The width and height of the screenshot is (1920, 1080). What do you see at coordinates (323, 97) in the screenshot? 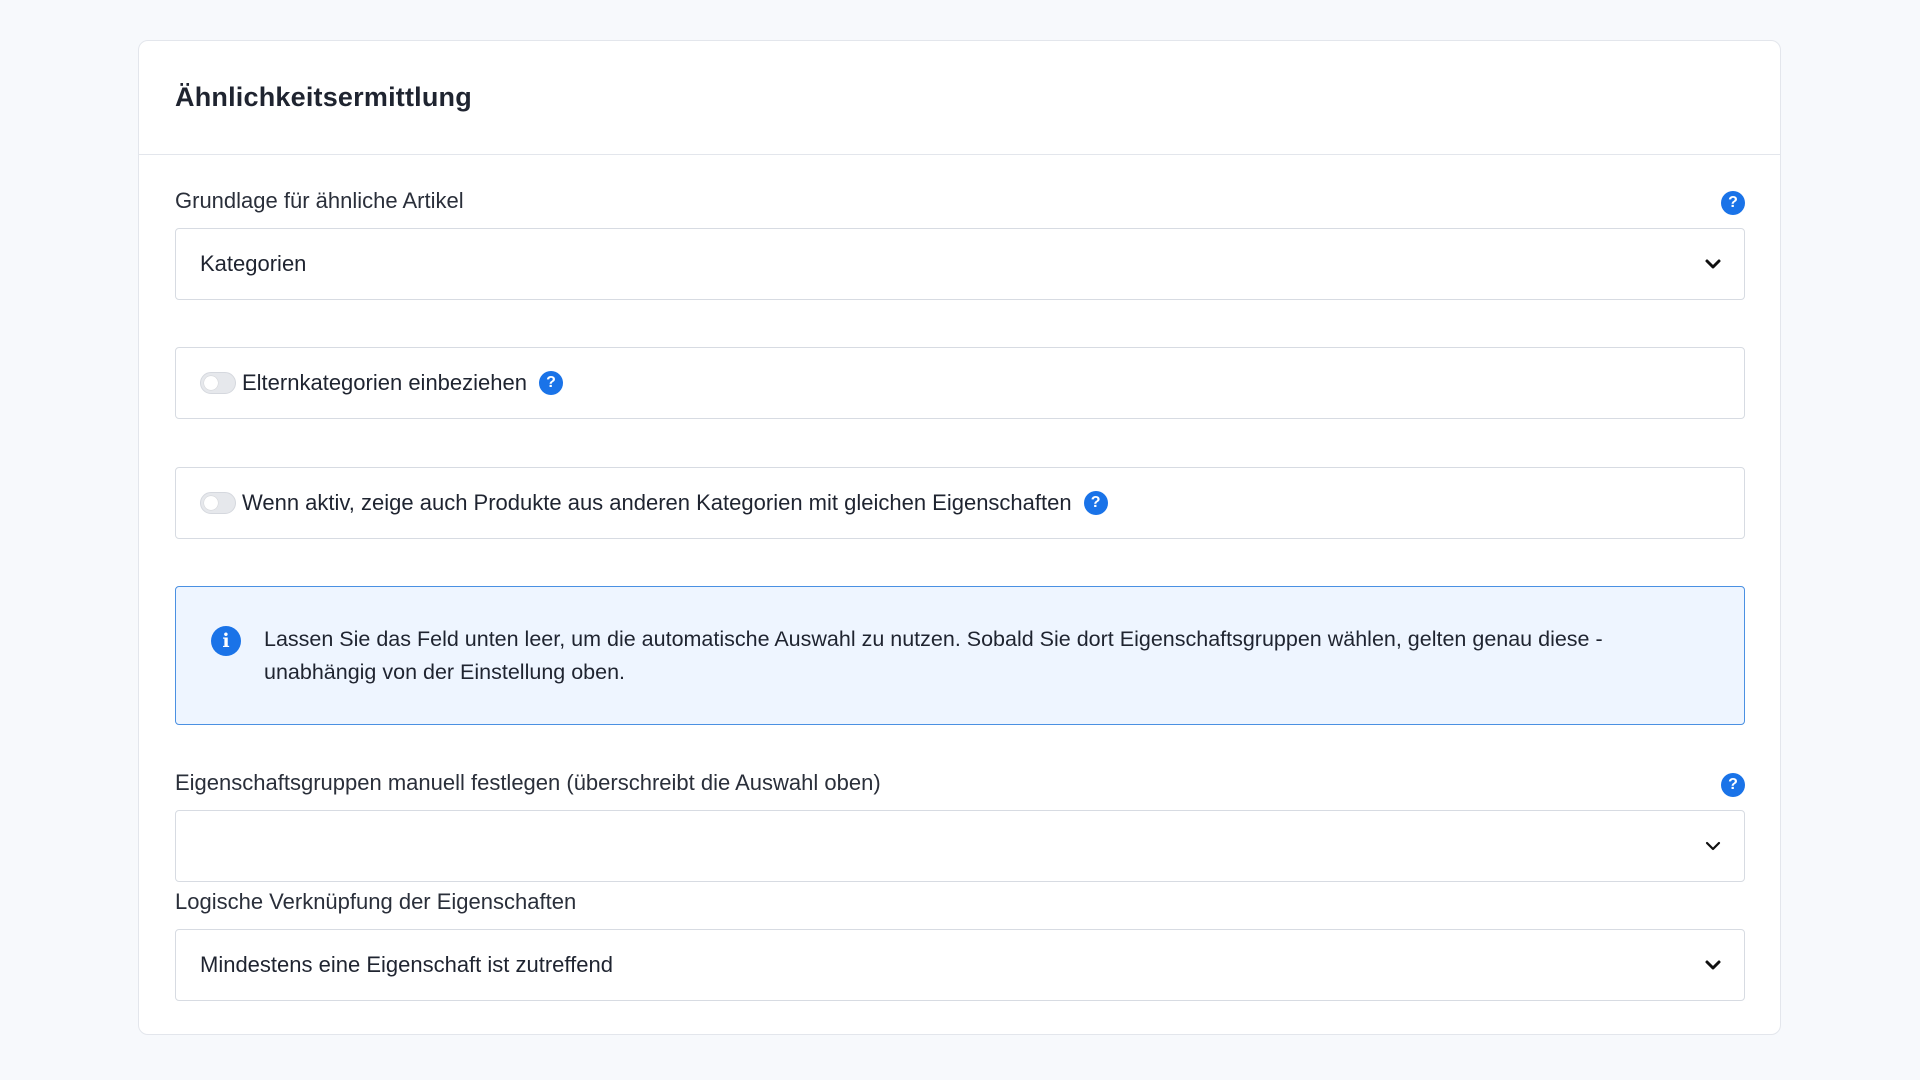
I see `section-title: Ähnlichkeitsermittlung` at bounding box center [323, 97].